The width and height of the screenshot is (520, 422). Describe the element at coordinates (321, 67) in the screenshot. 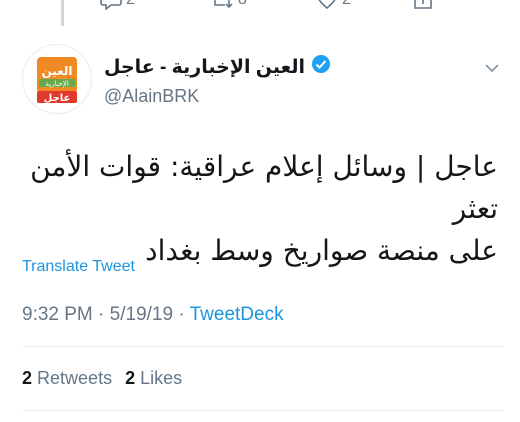

I see `verified-badge-icon` at that location.